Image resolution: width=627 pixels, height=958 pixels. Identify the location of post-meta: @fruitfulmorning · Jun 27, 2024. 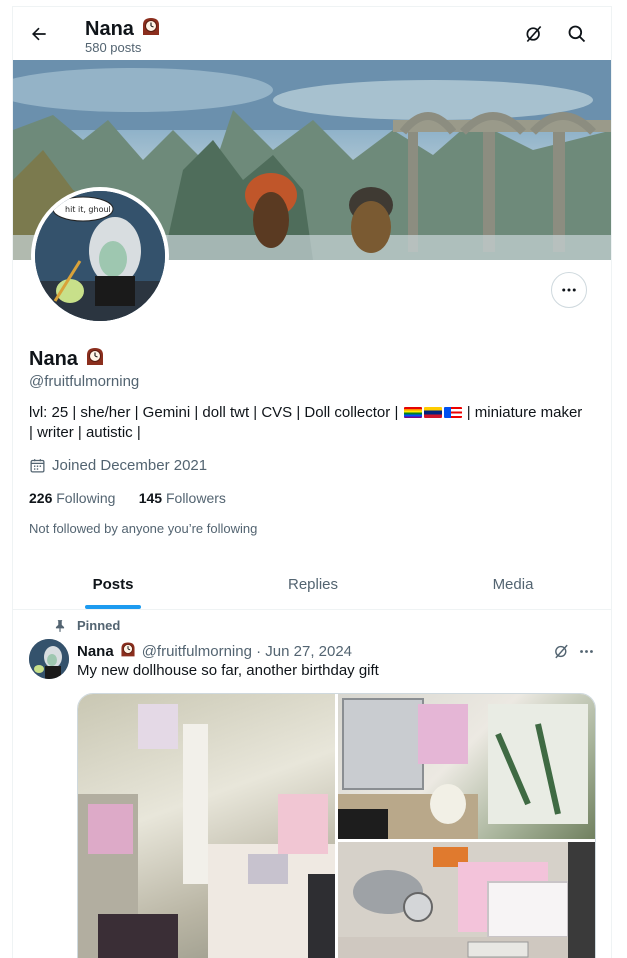
(247, 651).